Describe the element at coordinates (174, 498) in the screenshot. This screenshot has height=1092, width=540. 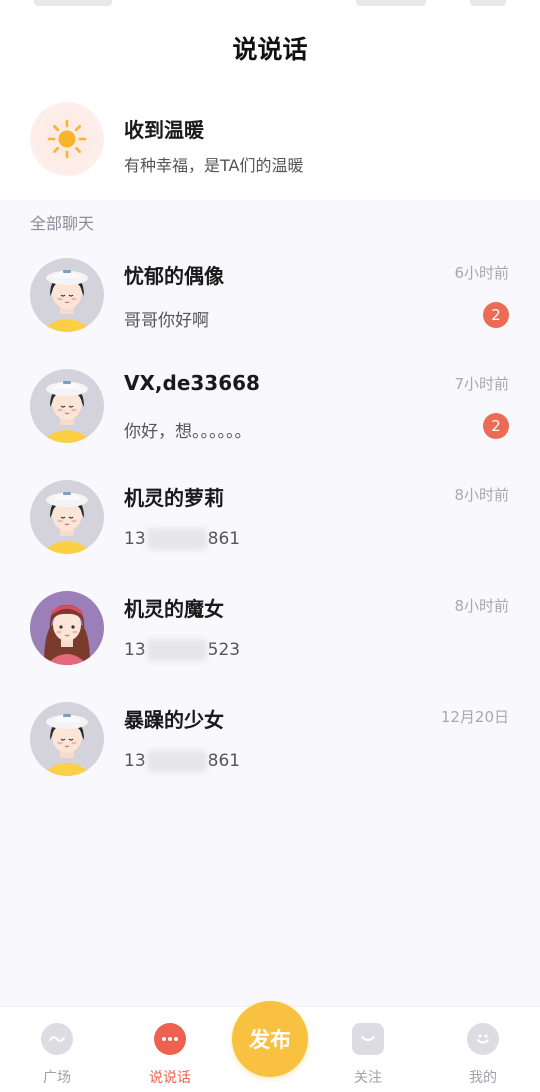
I see `chat-name: 机灵的萝莉` at that location.